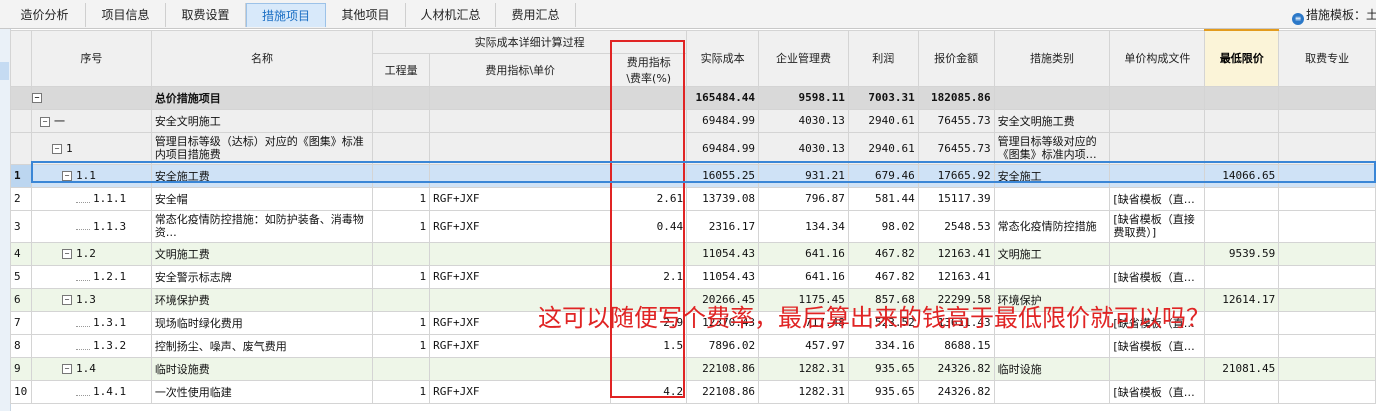  I want to click on name-cell: 安全警示标志牌, so click(262, 276).